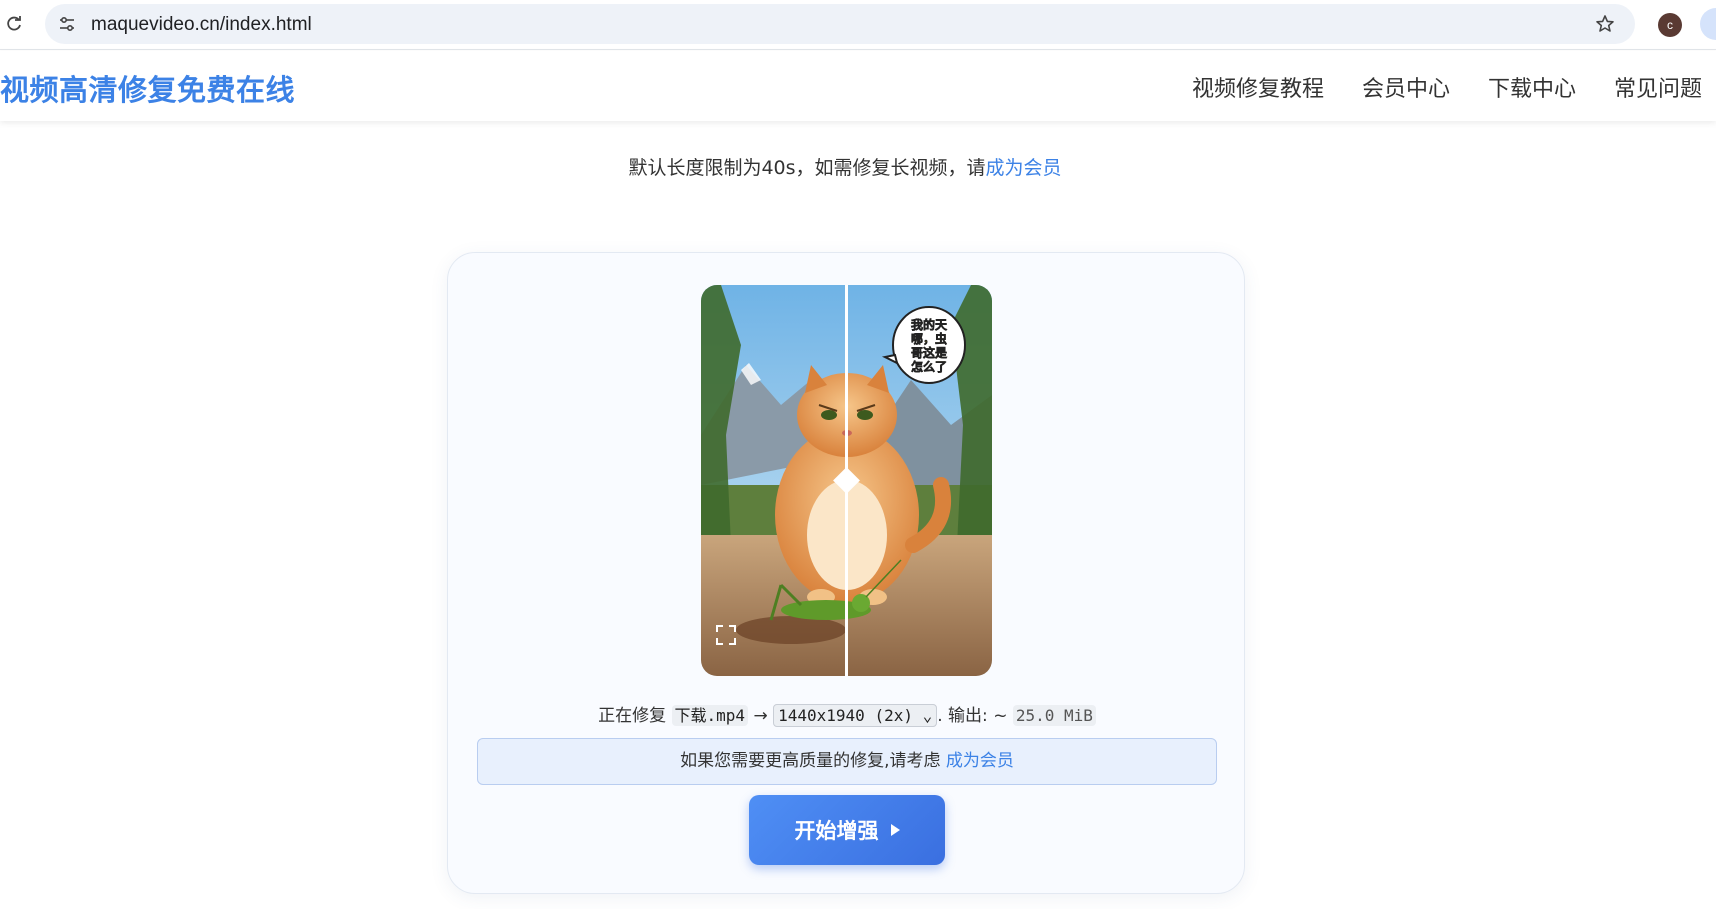 This screenshot has height=909, width=1716. I want to click on output-size: 25.0 MiB, so click(1054, 715).